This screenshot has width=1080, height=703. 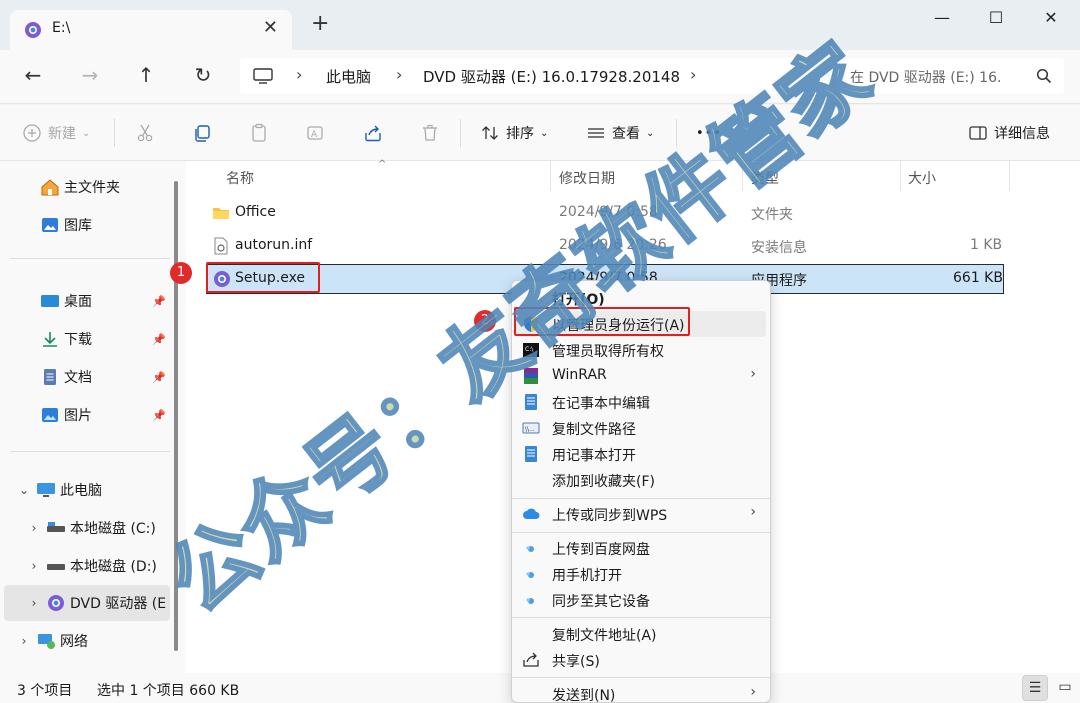 What do you see at coordinates (373, 133) in the screenshot?
I see `share-button` at bounding box center [373, 133].